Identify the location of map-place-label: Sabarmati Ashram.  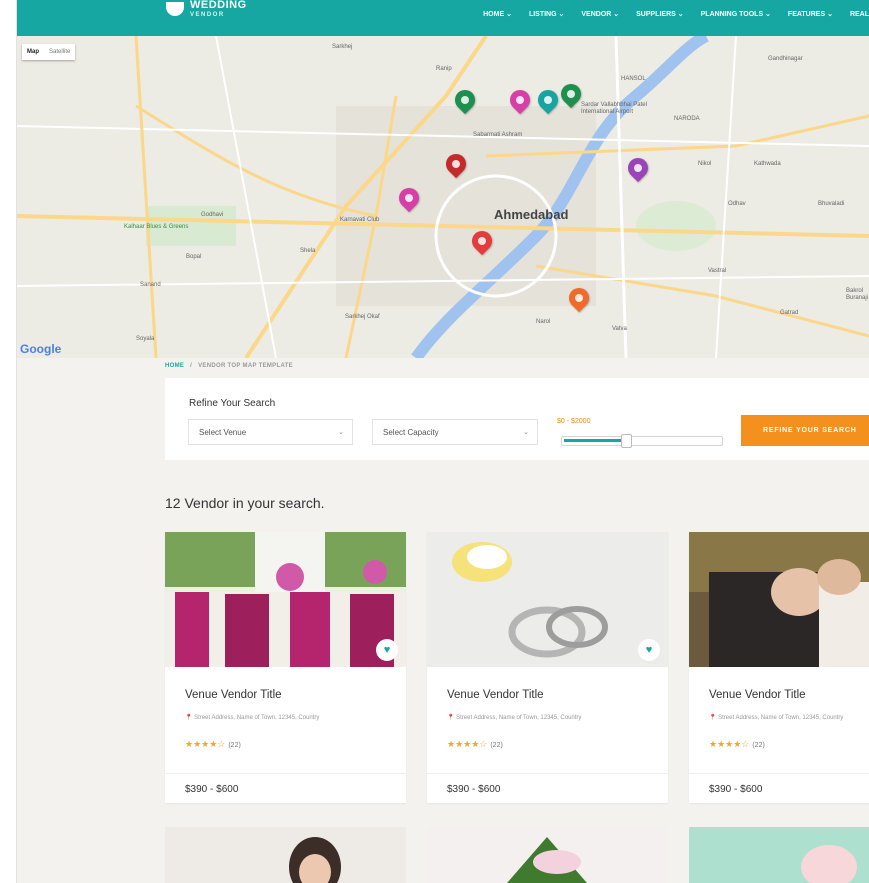
(498, 135).